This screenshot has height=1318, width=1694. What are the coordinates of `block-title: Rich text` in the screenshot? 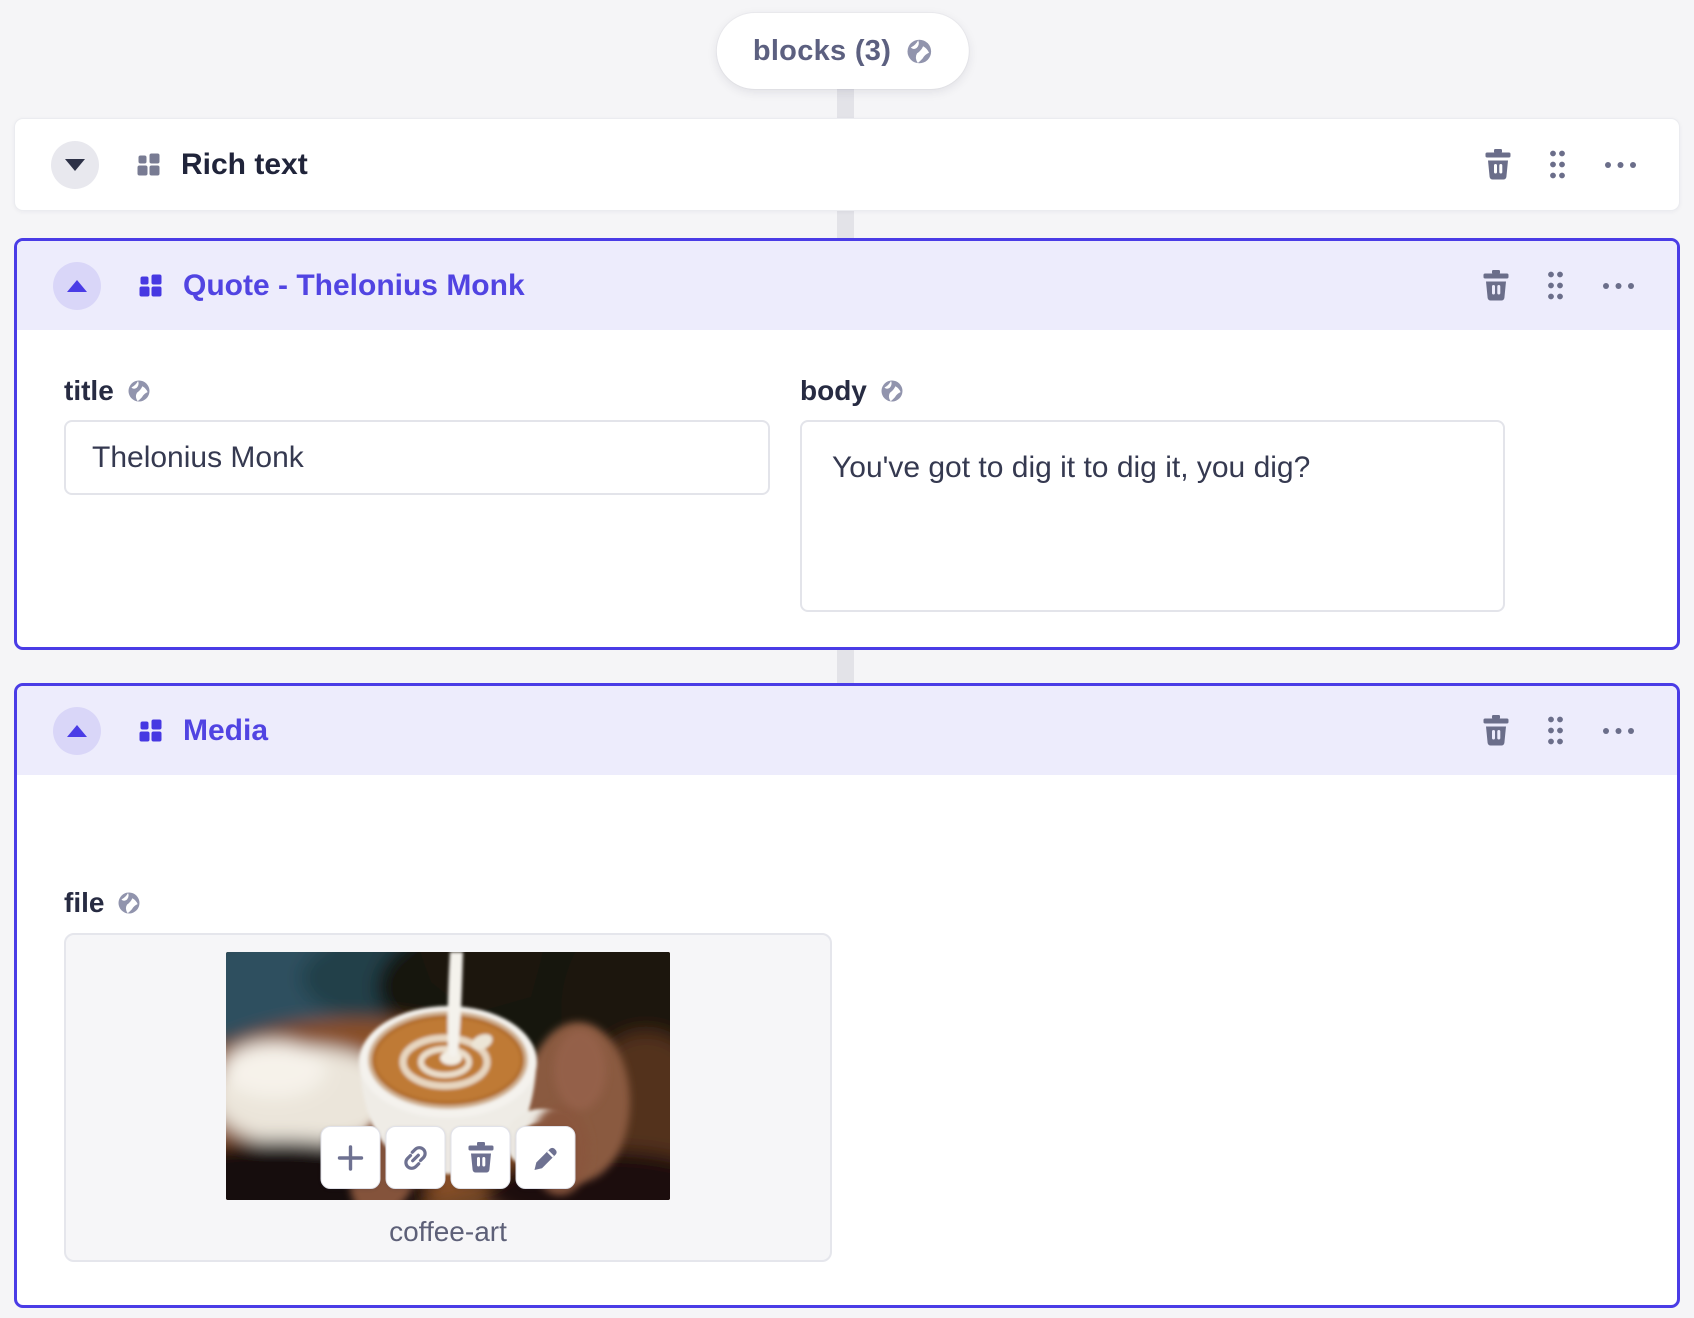 It's located at (244, 164).